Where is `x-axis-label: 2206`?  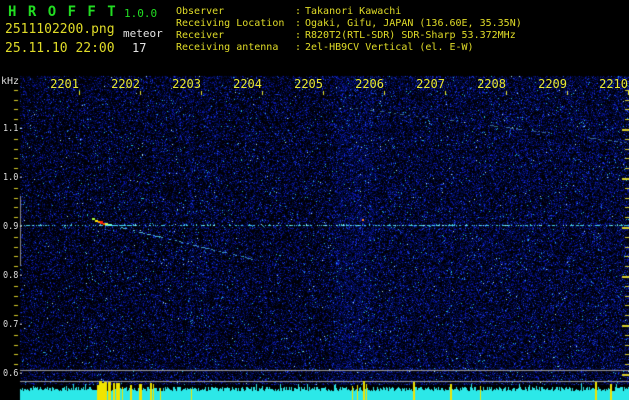
x-axis-label: 2206 is located at coordinates (369, 84).